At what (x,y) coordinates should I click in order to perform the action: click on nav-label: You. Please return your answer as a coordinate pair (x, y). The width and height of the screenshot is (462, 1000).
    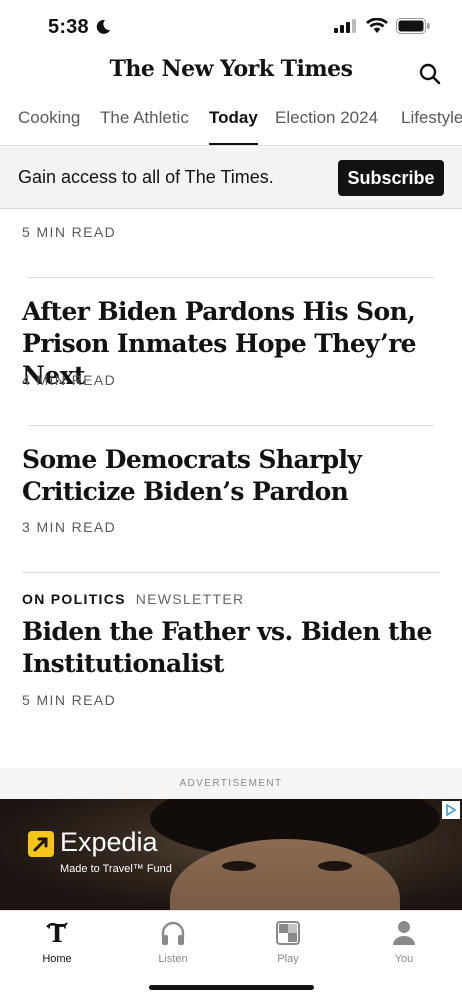
    Looking at the image, I should click on (404, 959).